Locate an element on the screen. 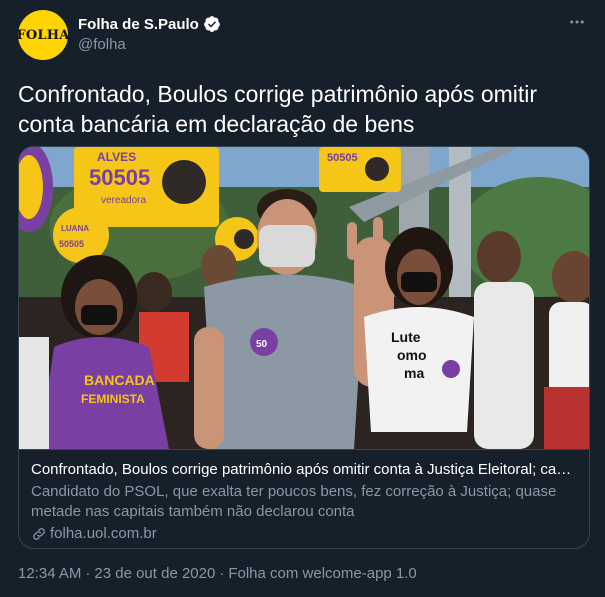 This screenshot has height=597, width=605. tweet-source: Folha com welcome-app 1.0 is located at coordinates (322, 573).